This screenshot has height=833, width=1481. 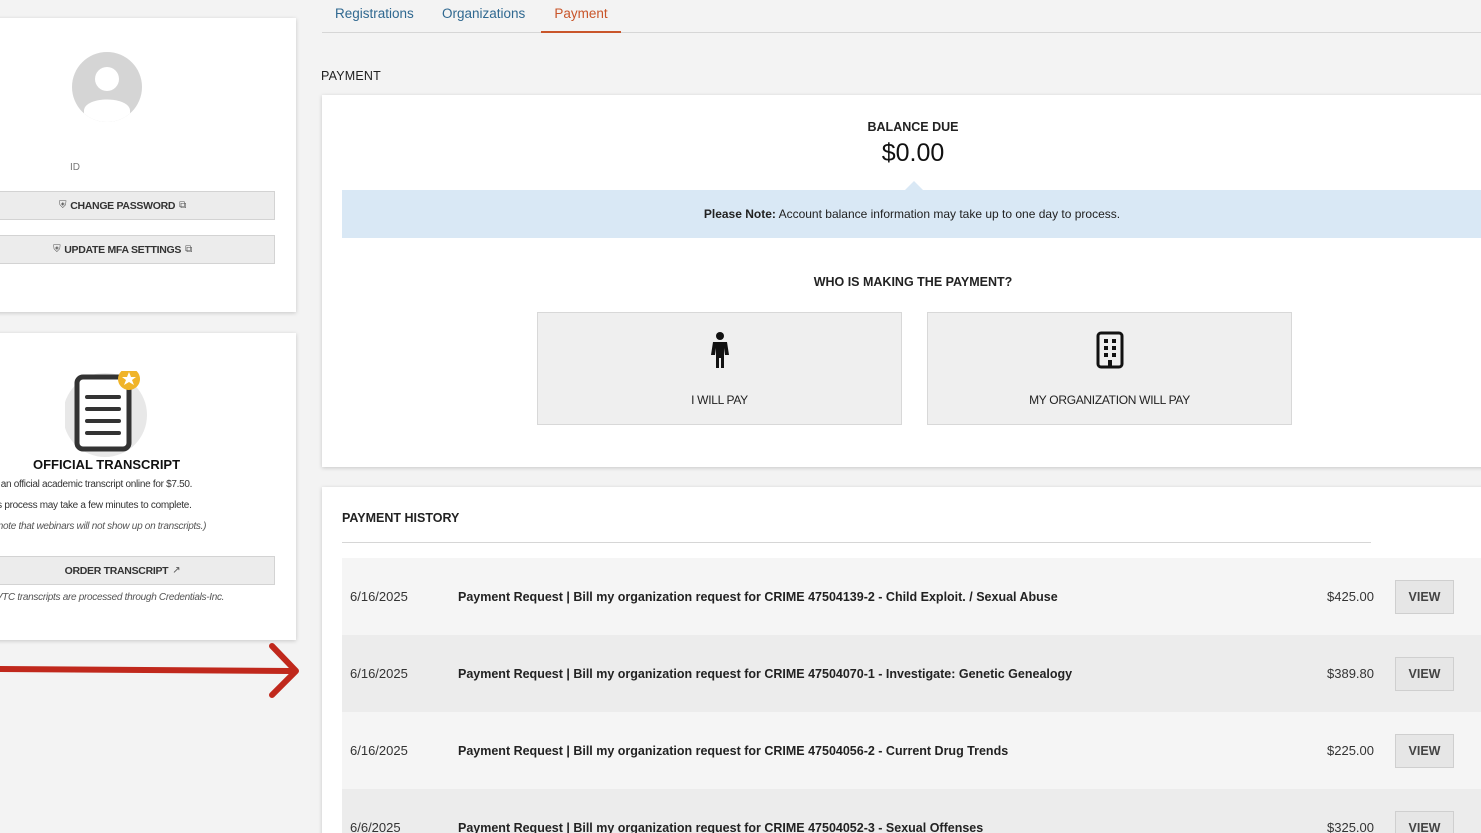 I want to click on transcript-document-icon, so click(x=106, y=414).